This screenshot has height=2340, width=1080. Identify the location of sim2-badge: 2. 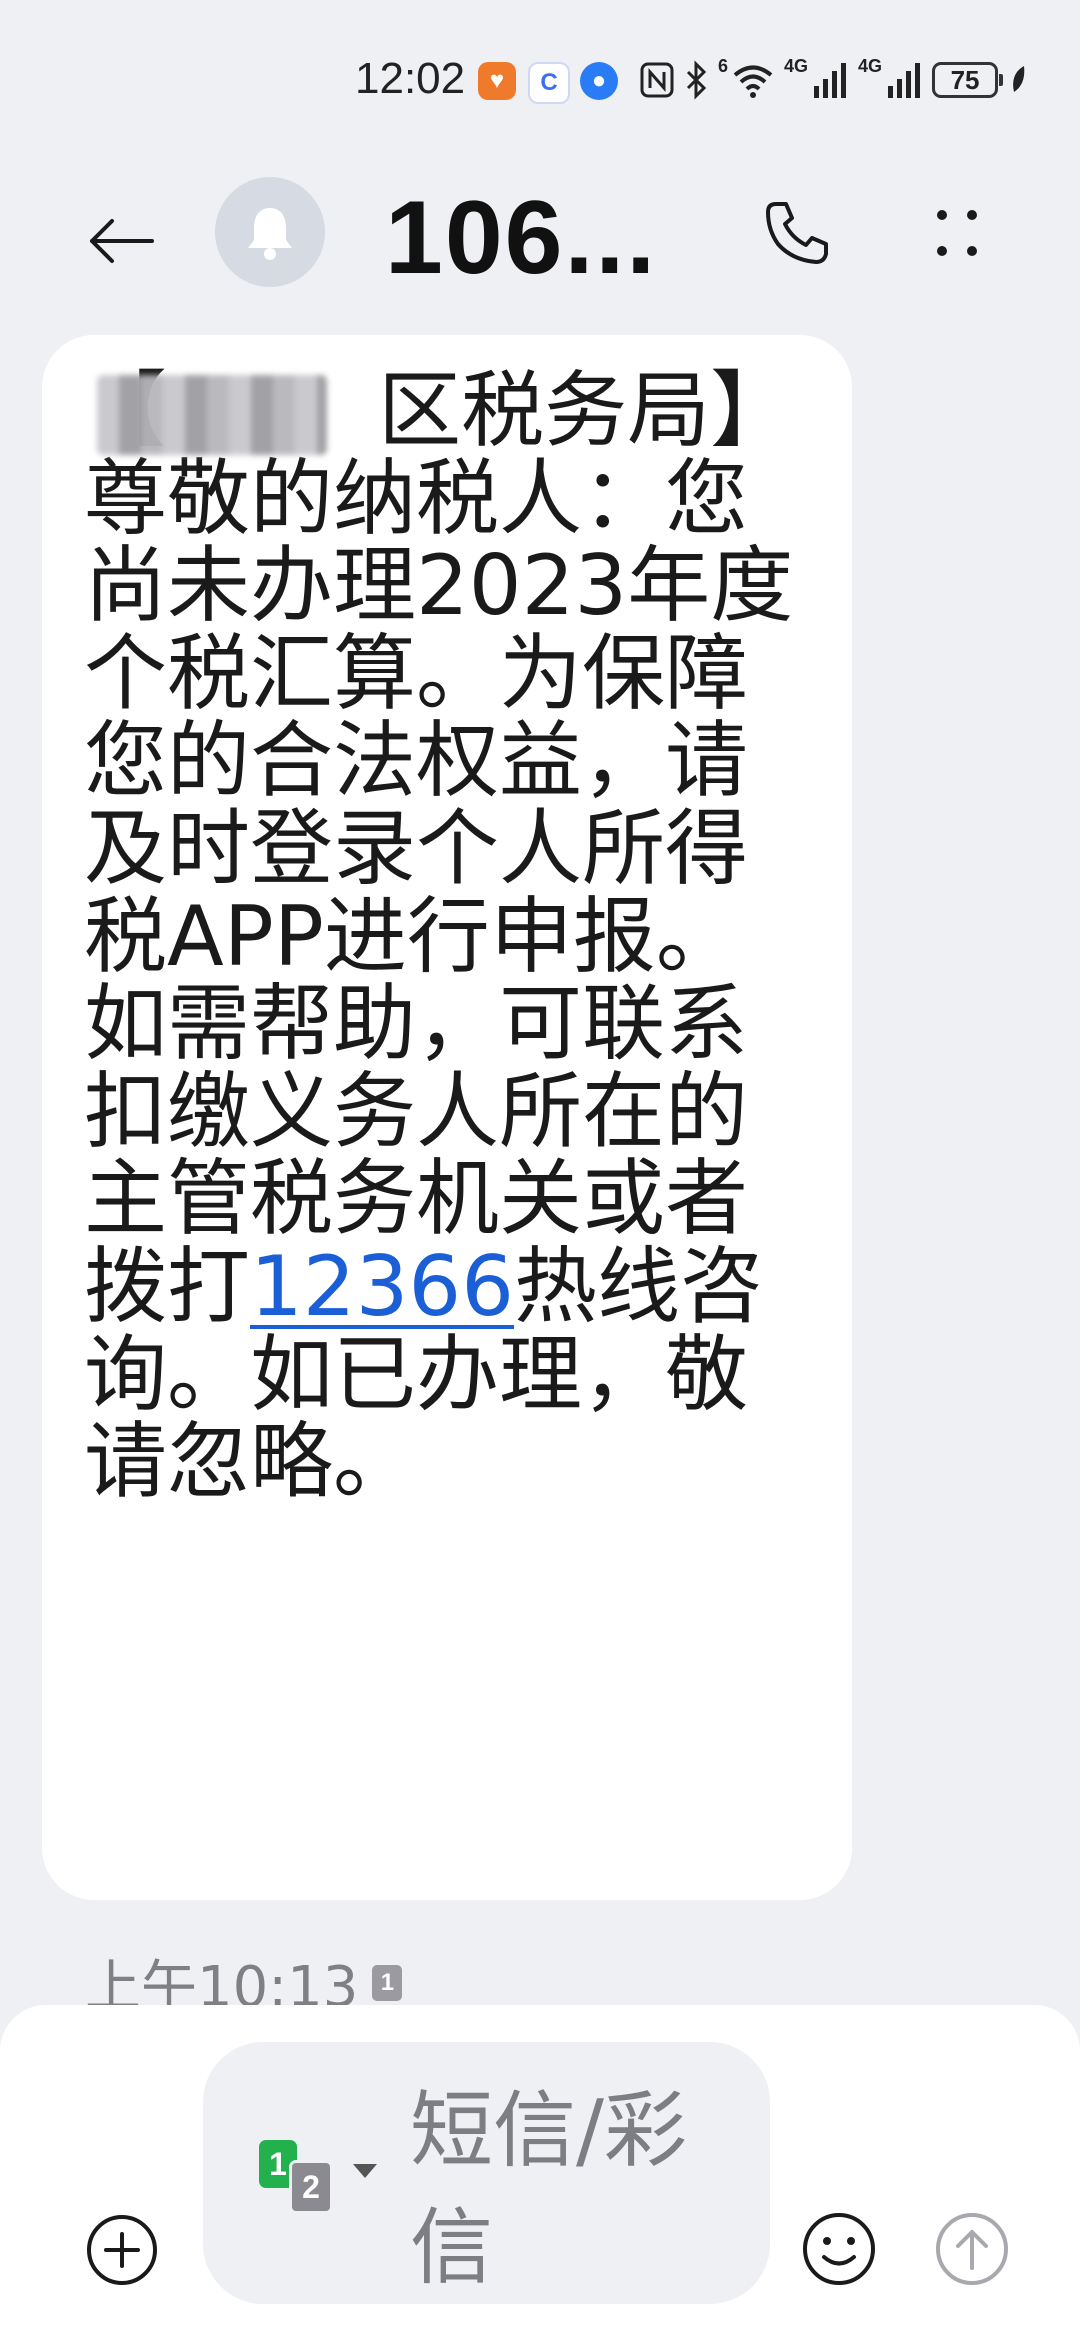
(311, 2187).